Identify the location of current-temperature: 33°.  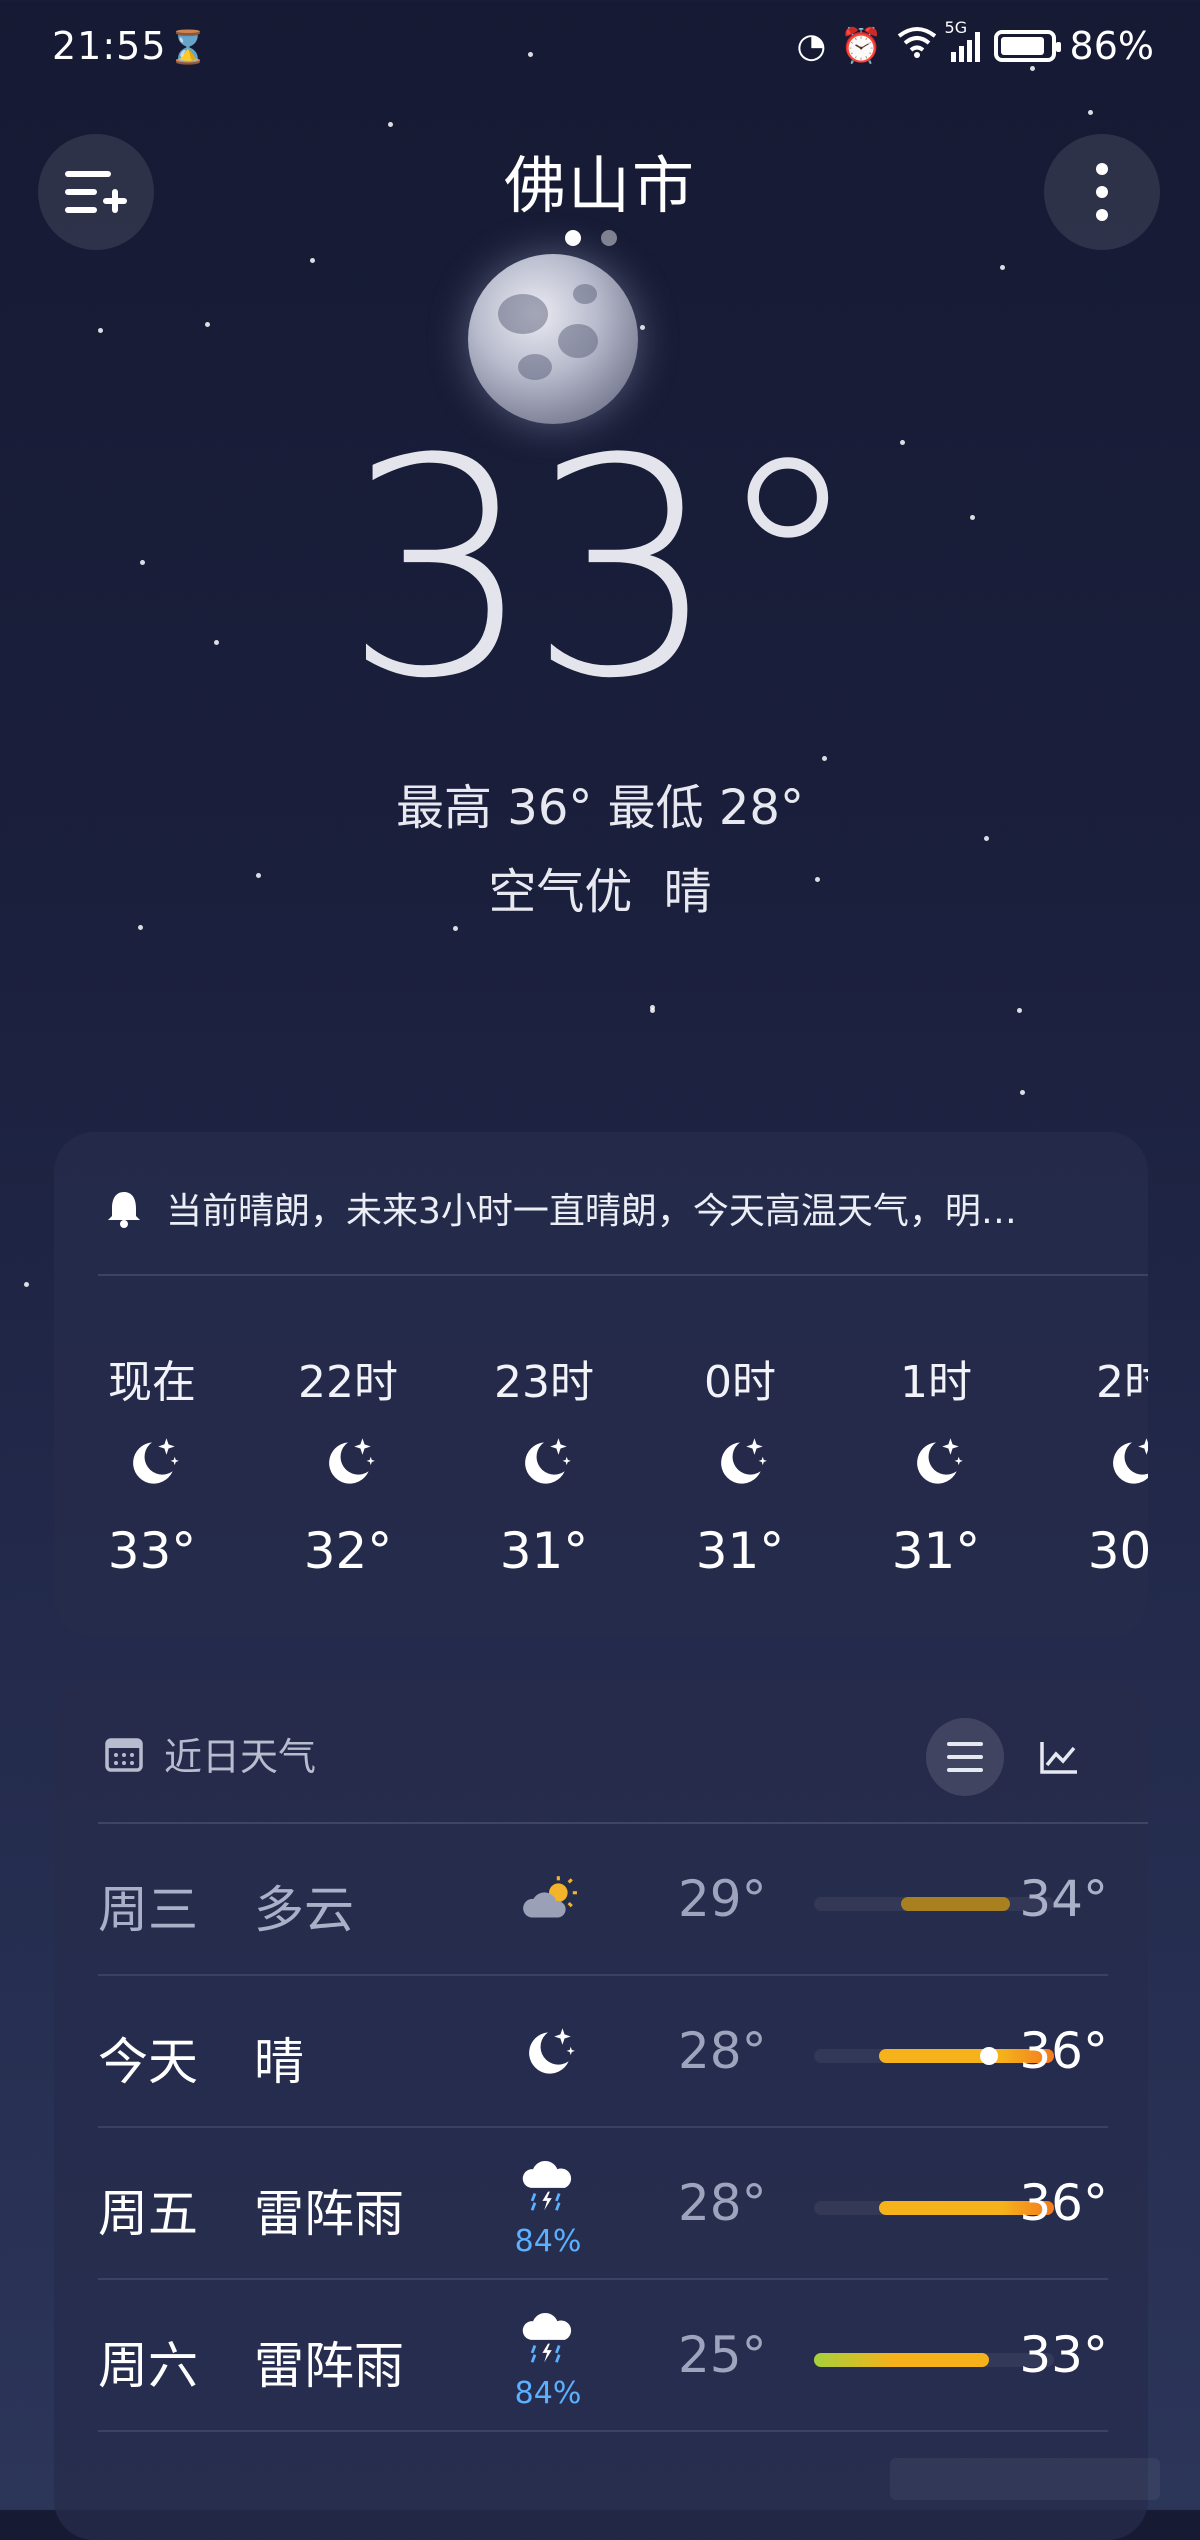
(603, 569).